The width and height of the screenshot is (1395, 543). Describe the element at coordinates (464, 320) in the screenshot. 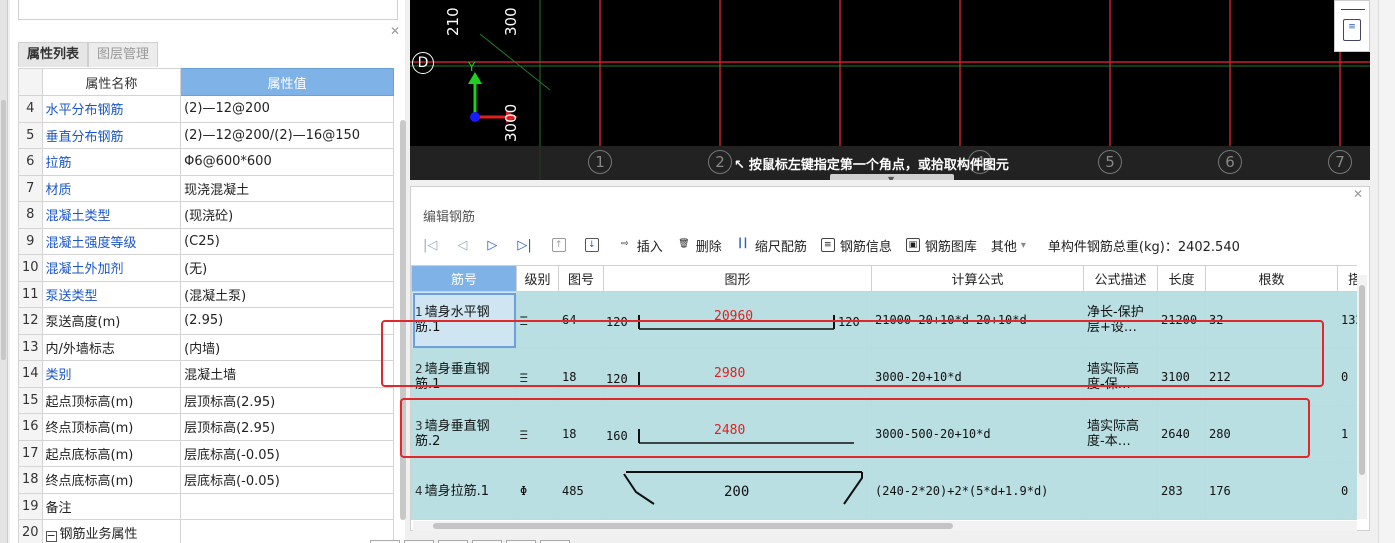

I see `rebar-name-cell: 1 墙身水平钢筋.1` at that location.